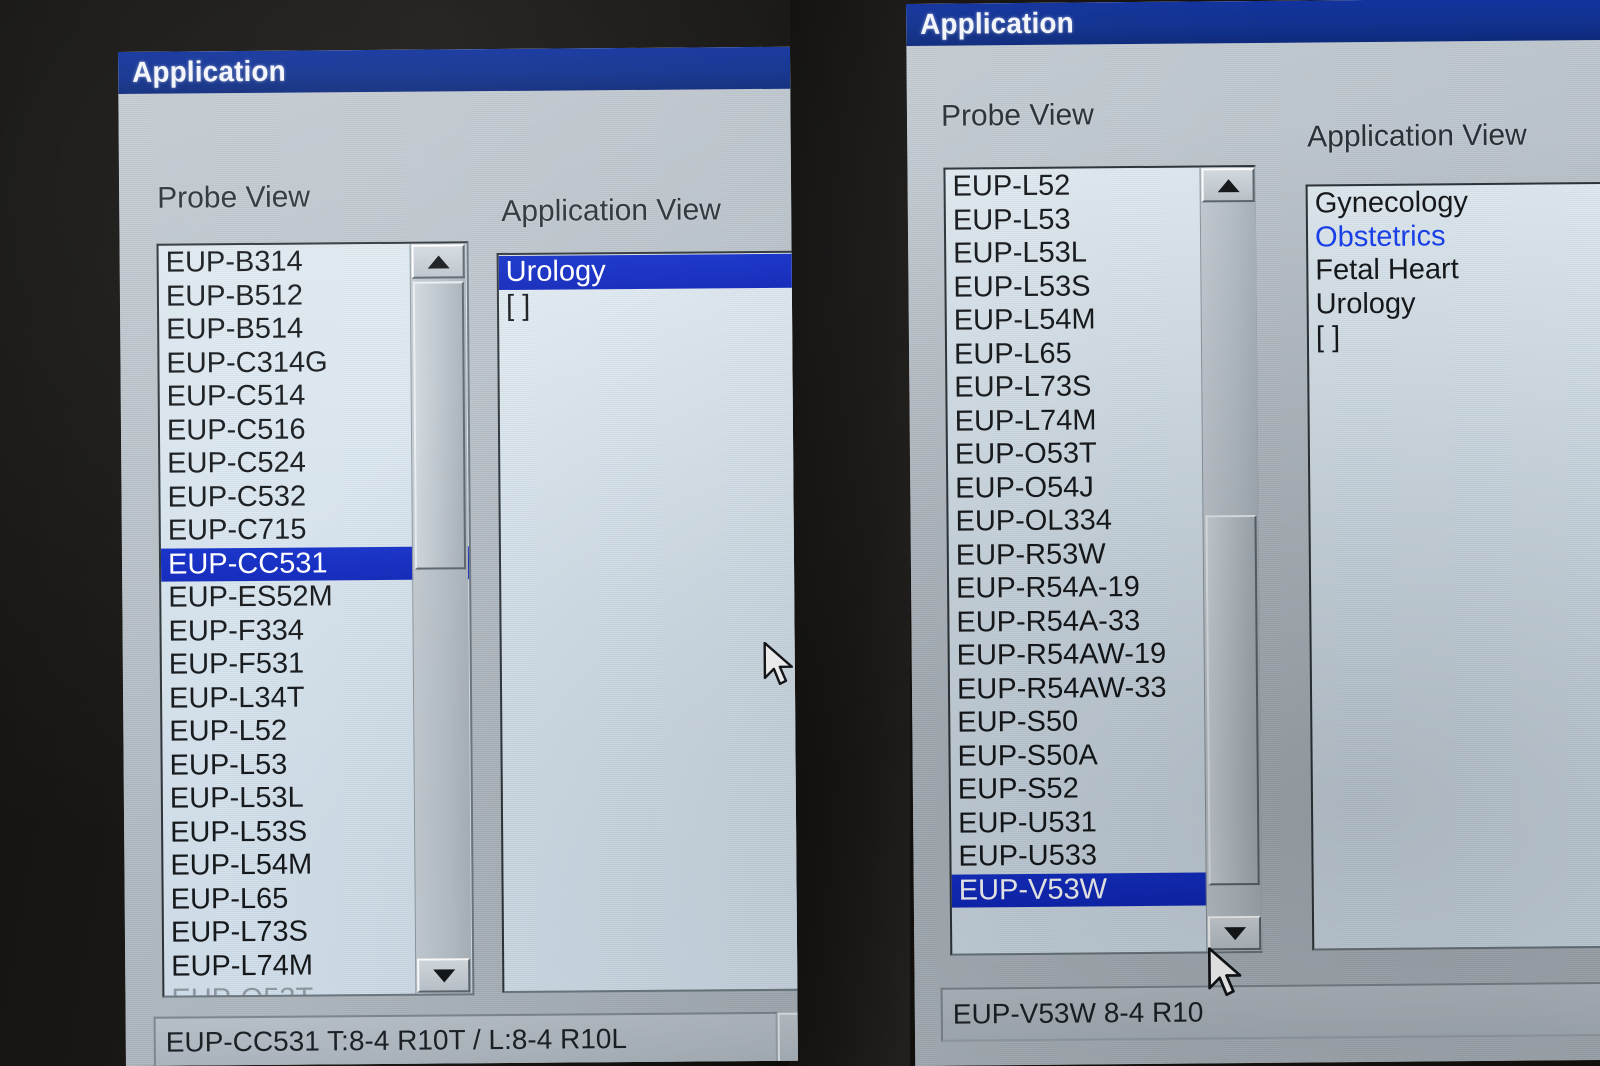 This screenshot has height=1066, width=1600. I want to click on titlebar-left: Application, so click(454, 70).